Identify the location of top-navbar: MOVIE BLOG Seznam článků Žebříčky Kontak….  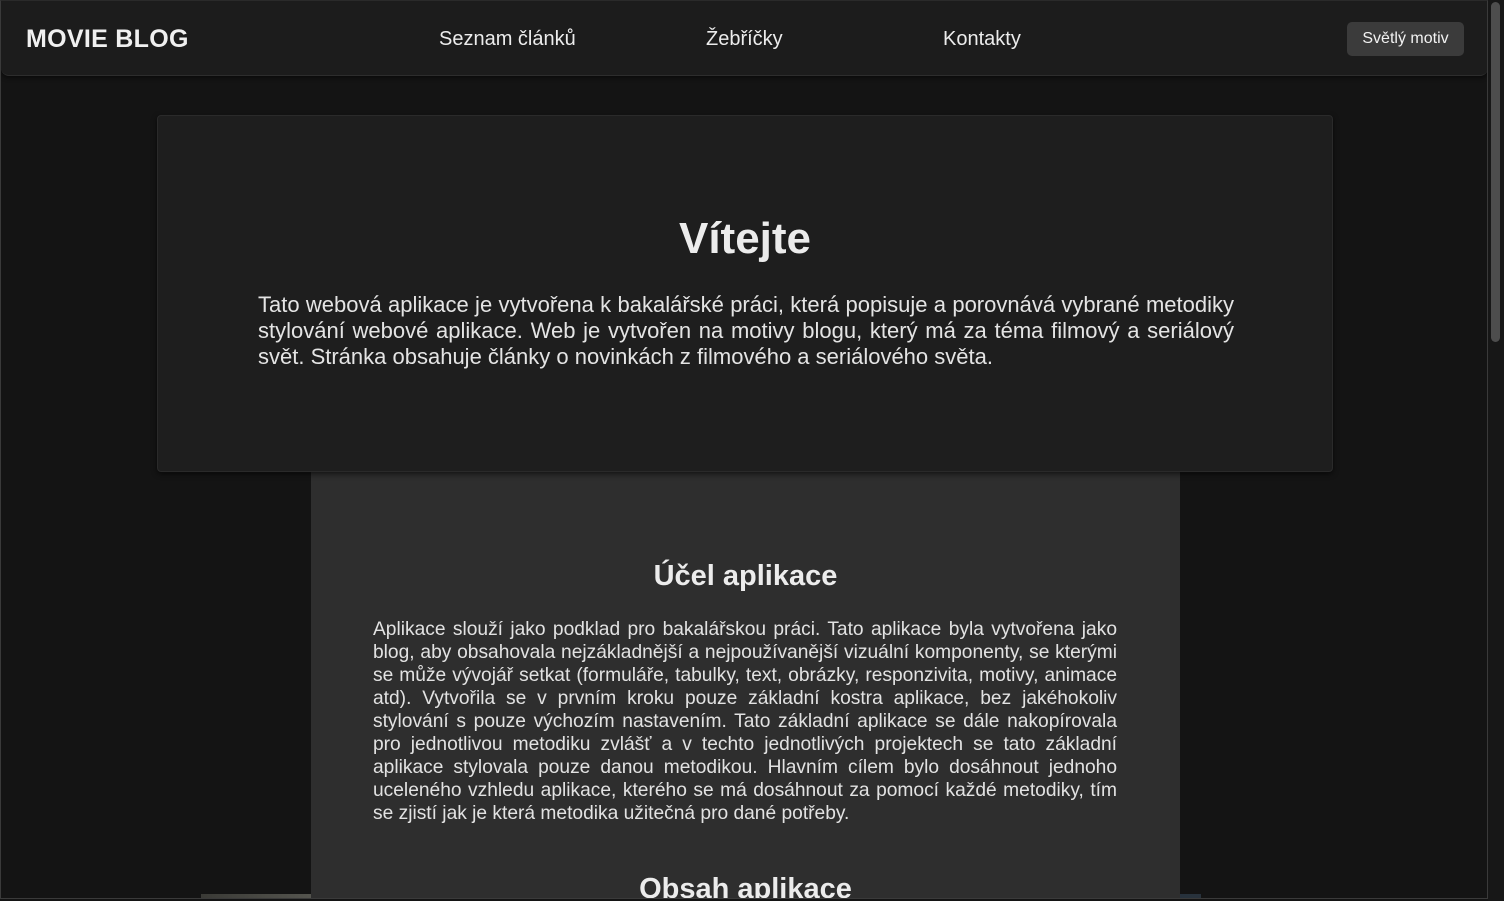
(744, 38).